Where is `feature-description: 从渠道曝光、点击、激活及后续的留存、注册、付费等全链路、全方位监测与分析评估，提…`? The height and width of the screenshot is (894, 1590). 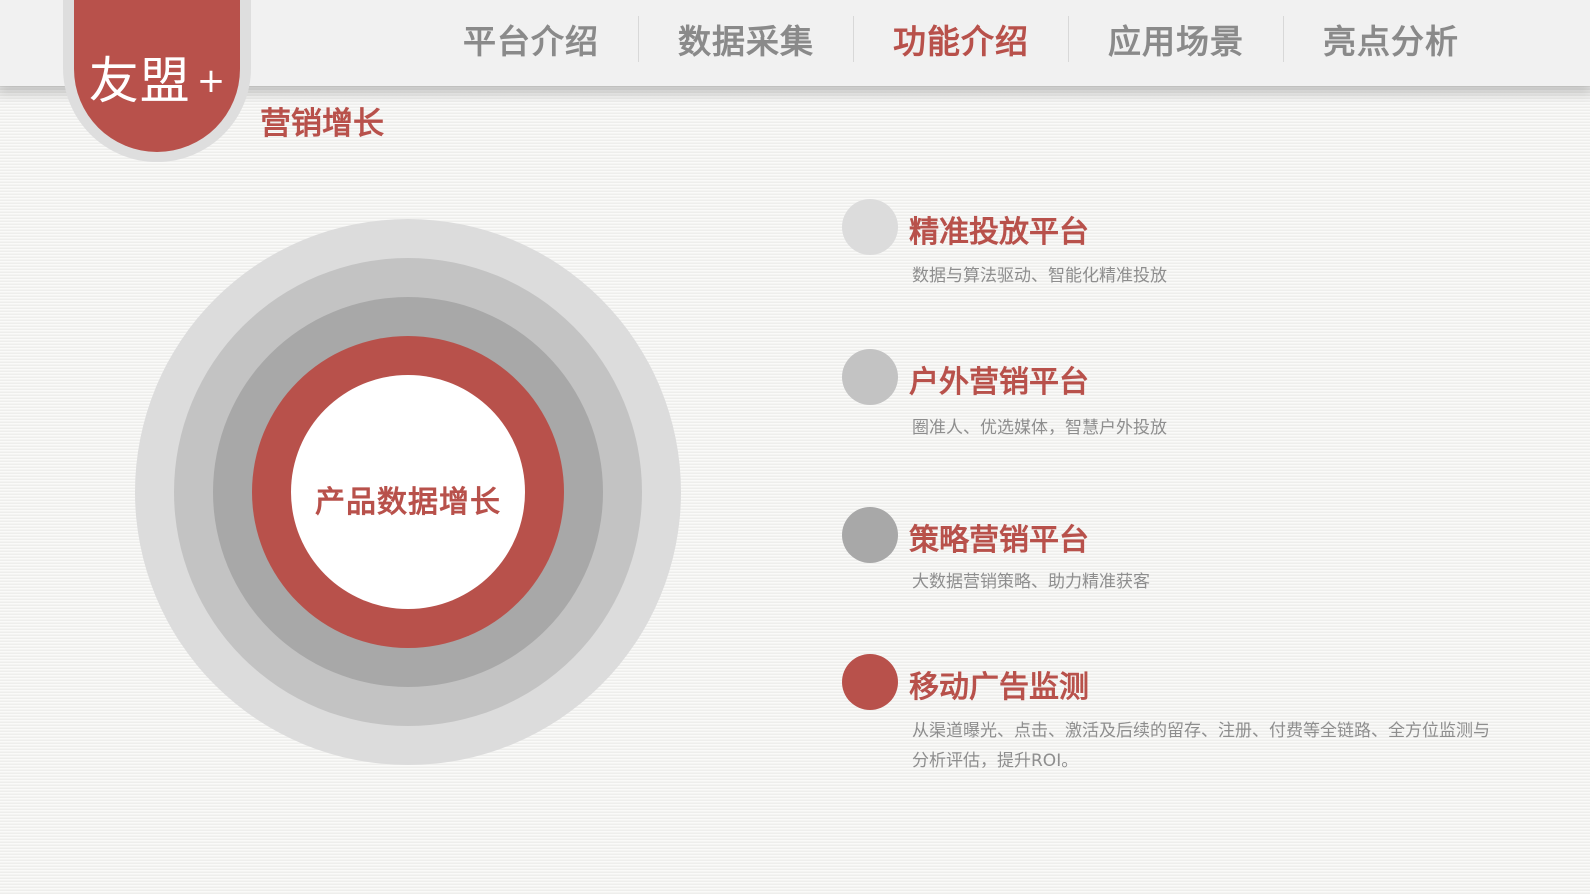 feature-description: 从渠道曝光、点击、激活及后续的留存、注册、付费等全链路、全方位监测与分析评估，提… is located at coordinates (1201, 746).